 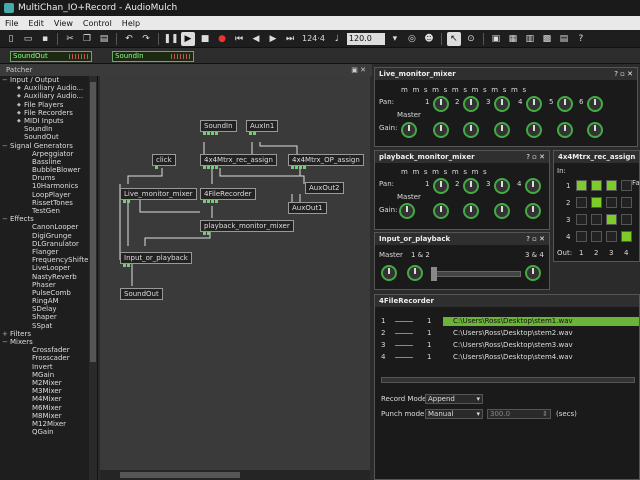 I want to click on node-4filerecorder: 4FileRecorder, so click(x=228, y=195).